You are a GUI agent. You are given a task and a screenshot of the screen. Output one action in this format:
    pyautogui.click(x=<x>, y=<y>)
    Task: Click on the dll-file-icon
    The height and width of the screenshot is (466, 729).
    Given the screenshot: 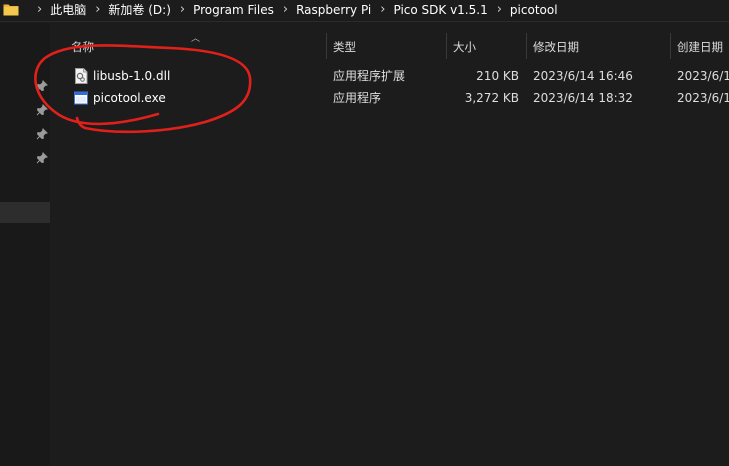 What is the action you would take?
    pyautogui.click(x=81, y=76)
    